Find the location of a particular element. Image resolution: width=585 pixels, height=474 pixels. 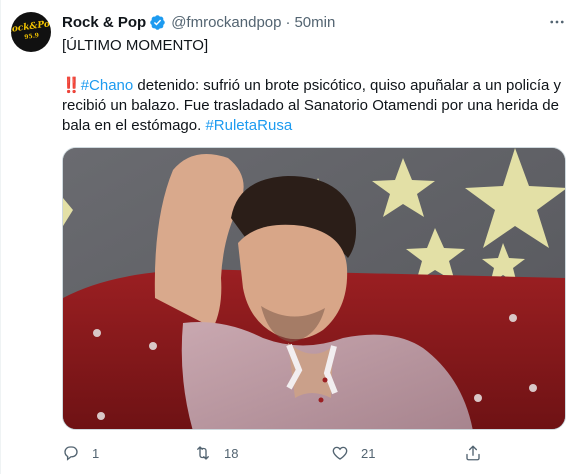

share-icon is located at coordinates (473, 453).